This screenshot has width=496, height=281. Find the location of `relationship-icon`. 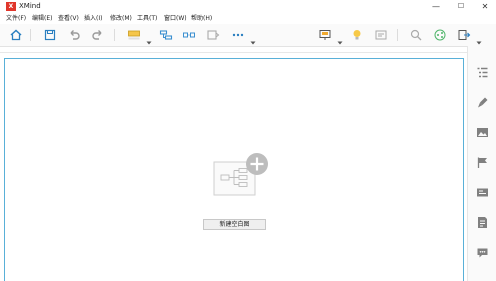

relationship-icon is located at coordinates (189, 35).